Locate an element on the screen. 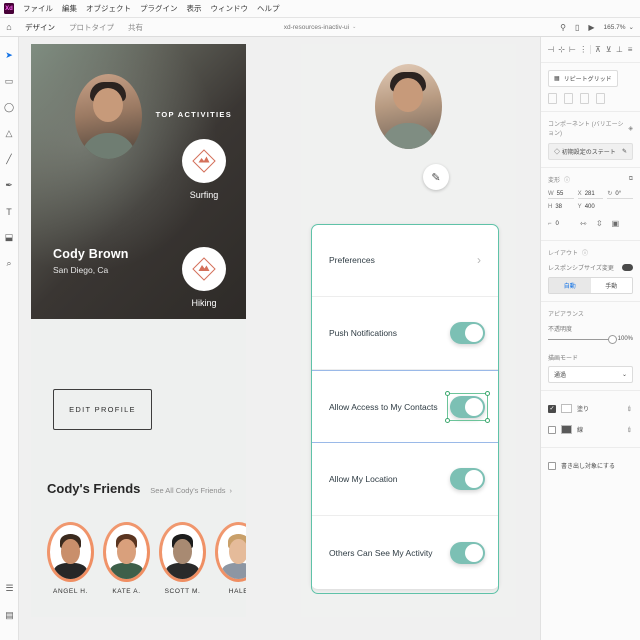 This screenshot has height=640, width=640. opacity-slider: 100% is located at coordinates (590, 339).